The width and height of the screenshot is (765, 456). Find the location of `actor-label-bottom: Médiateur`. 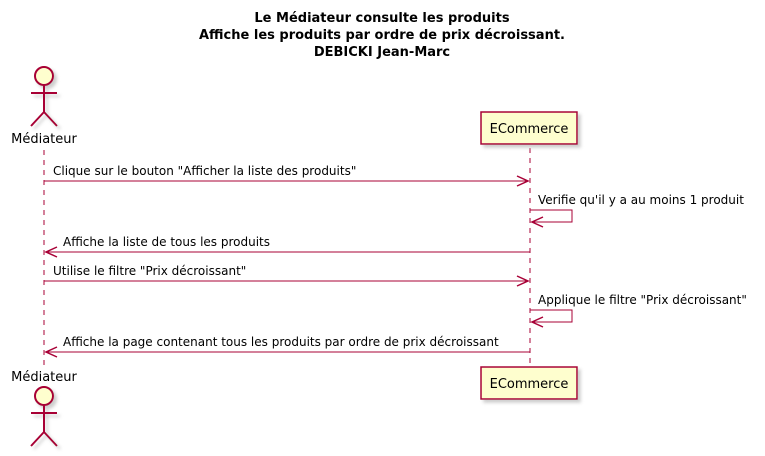

actor-label-bottom: Médiateur is located at coordinates (44, 377).